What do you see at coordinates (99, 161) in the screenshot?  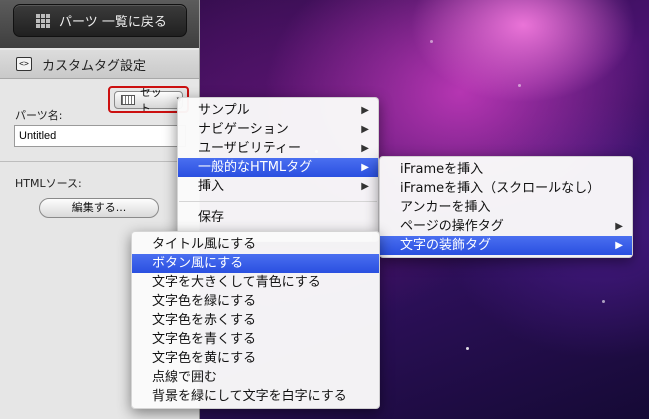 I see `divider` at bounding box center [99, 161].